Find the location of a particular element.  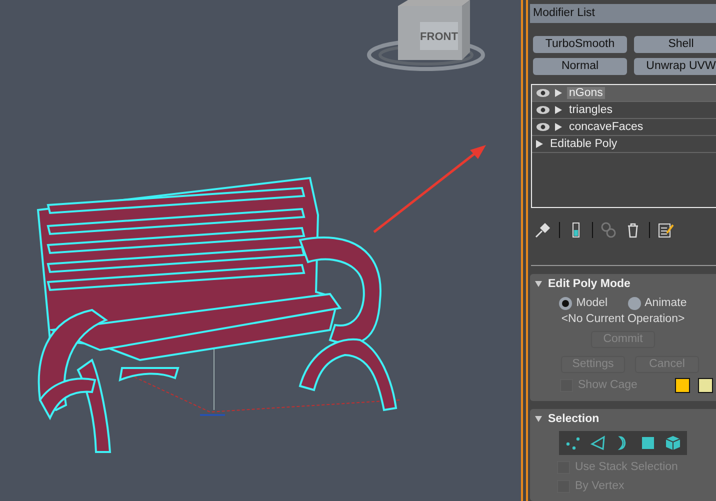

rollout-title: Selection is located at coordinates (574, 418).